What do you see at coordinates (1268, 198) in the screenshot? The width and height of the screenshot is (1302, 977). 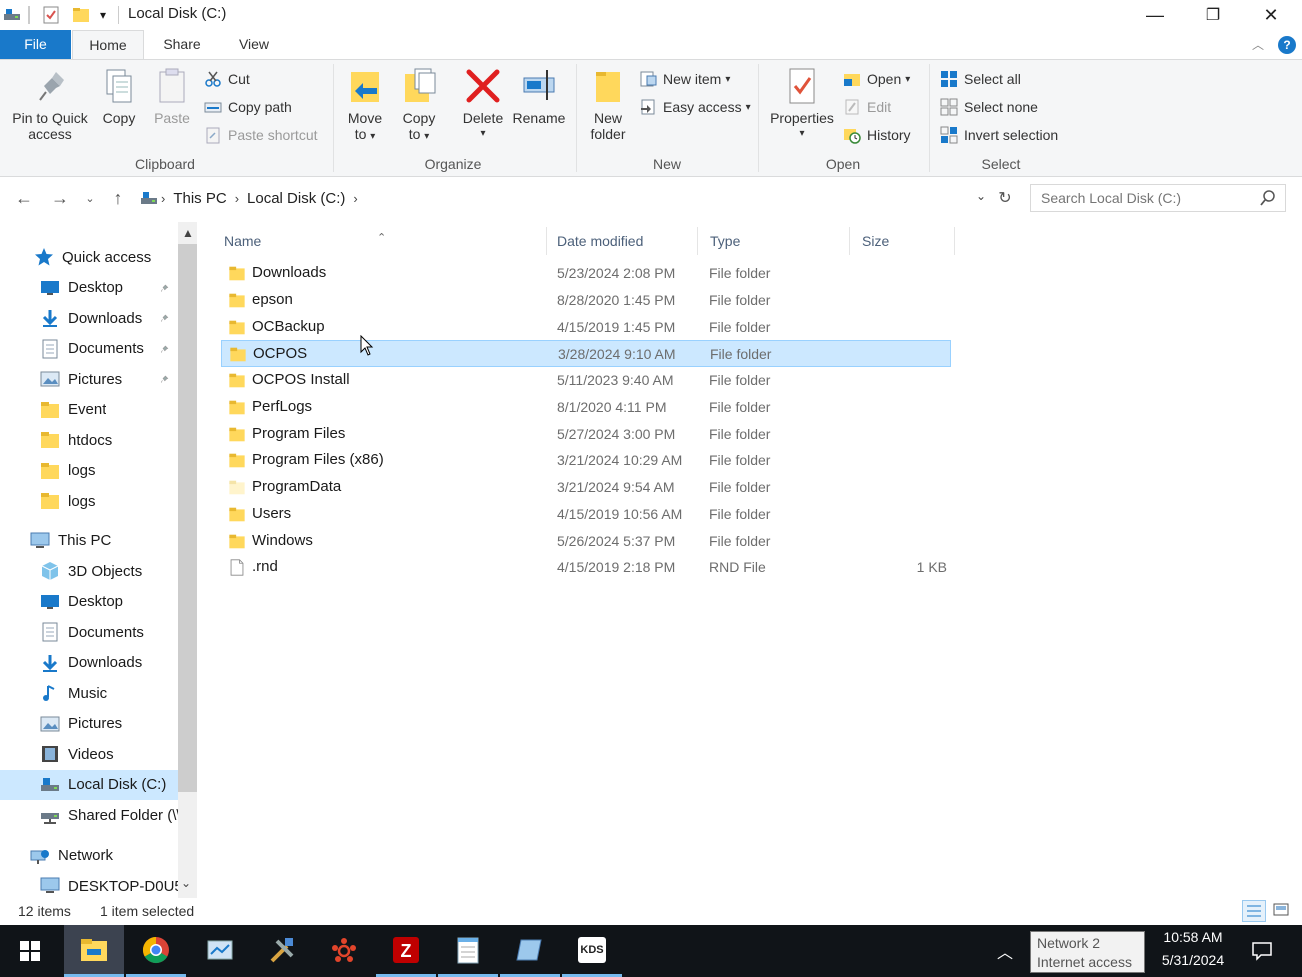 I see `search-icon` at bounding box center [1268, 198].